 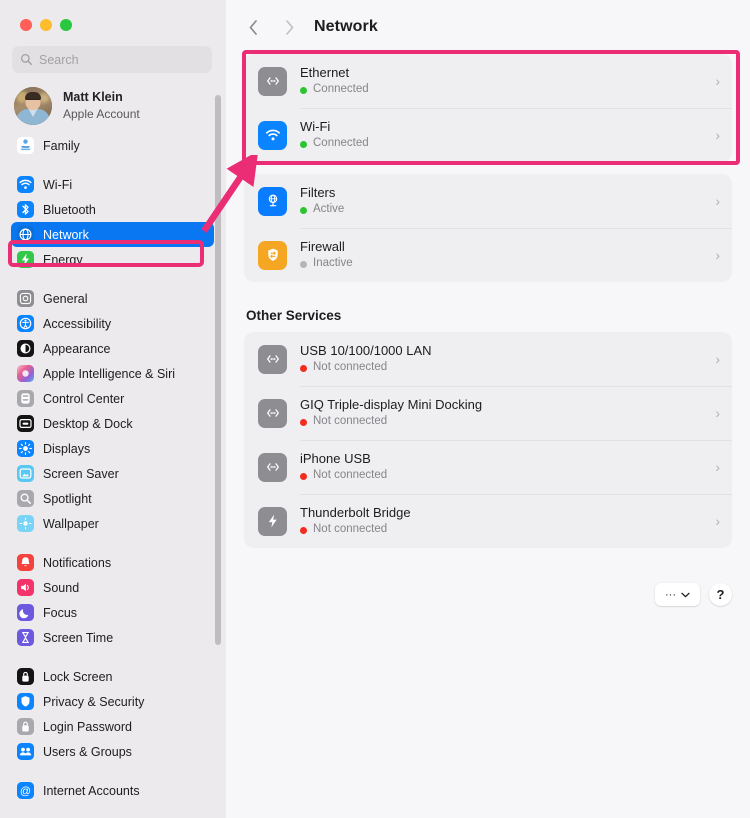 What do you see at coordinates (325, 72) in the screenshot?
I see `service-title: Ethernet` at bounding box center [325, 72].